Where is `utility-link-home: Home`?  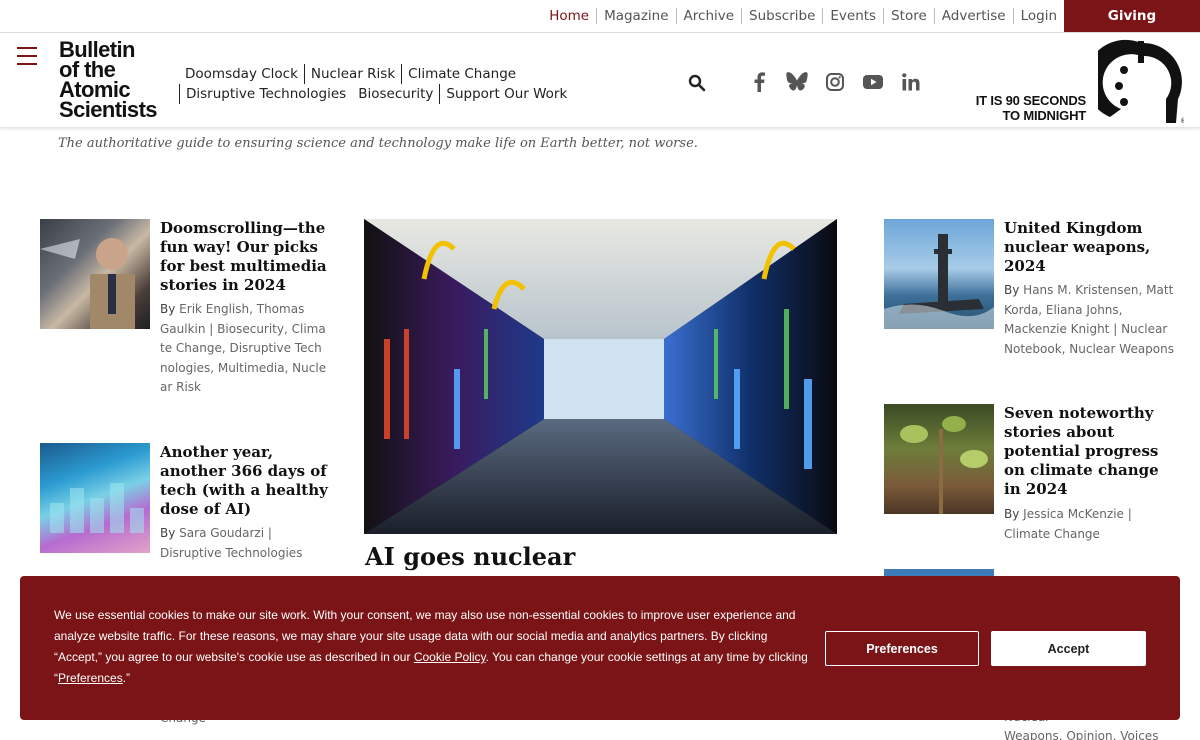
utility-link-home: Home is located at coordinates (569, 16).